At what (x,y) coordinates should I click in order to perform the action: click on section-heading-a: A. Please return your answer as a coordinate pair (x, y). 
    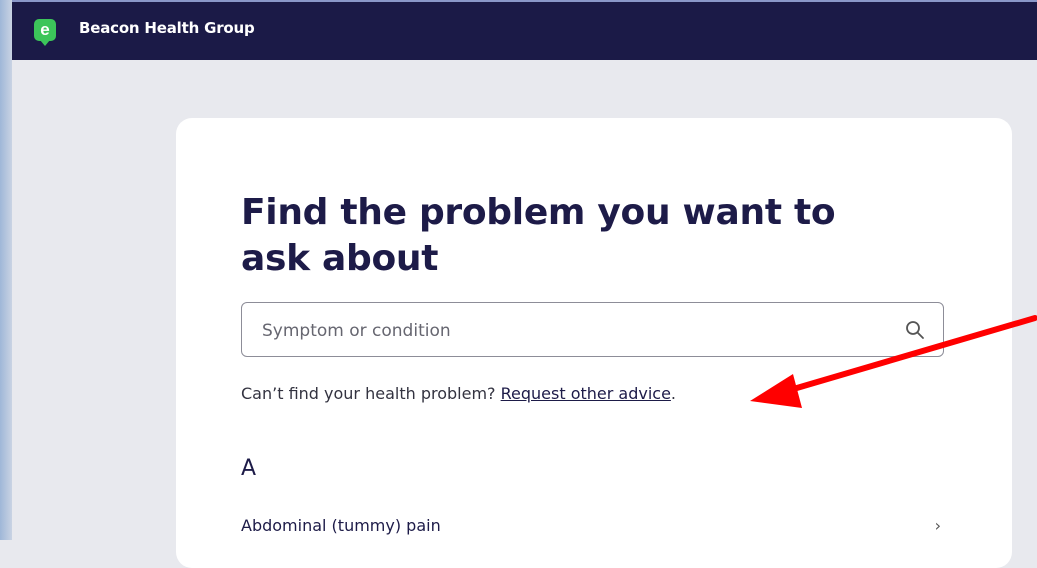
    Looking at the image, I should click on (249, 468).